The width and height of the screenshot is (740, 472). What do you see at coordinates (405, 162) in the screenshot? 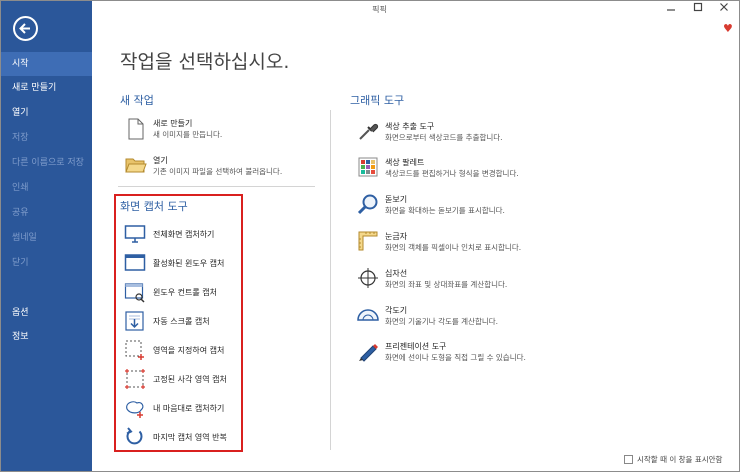
I see `tool-color-palette-title: 색상 팔레트` at bounding box center [405, 162].